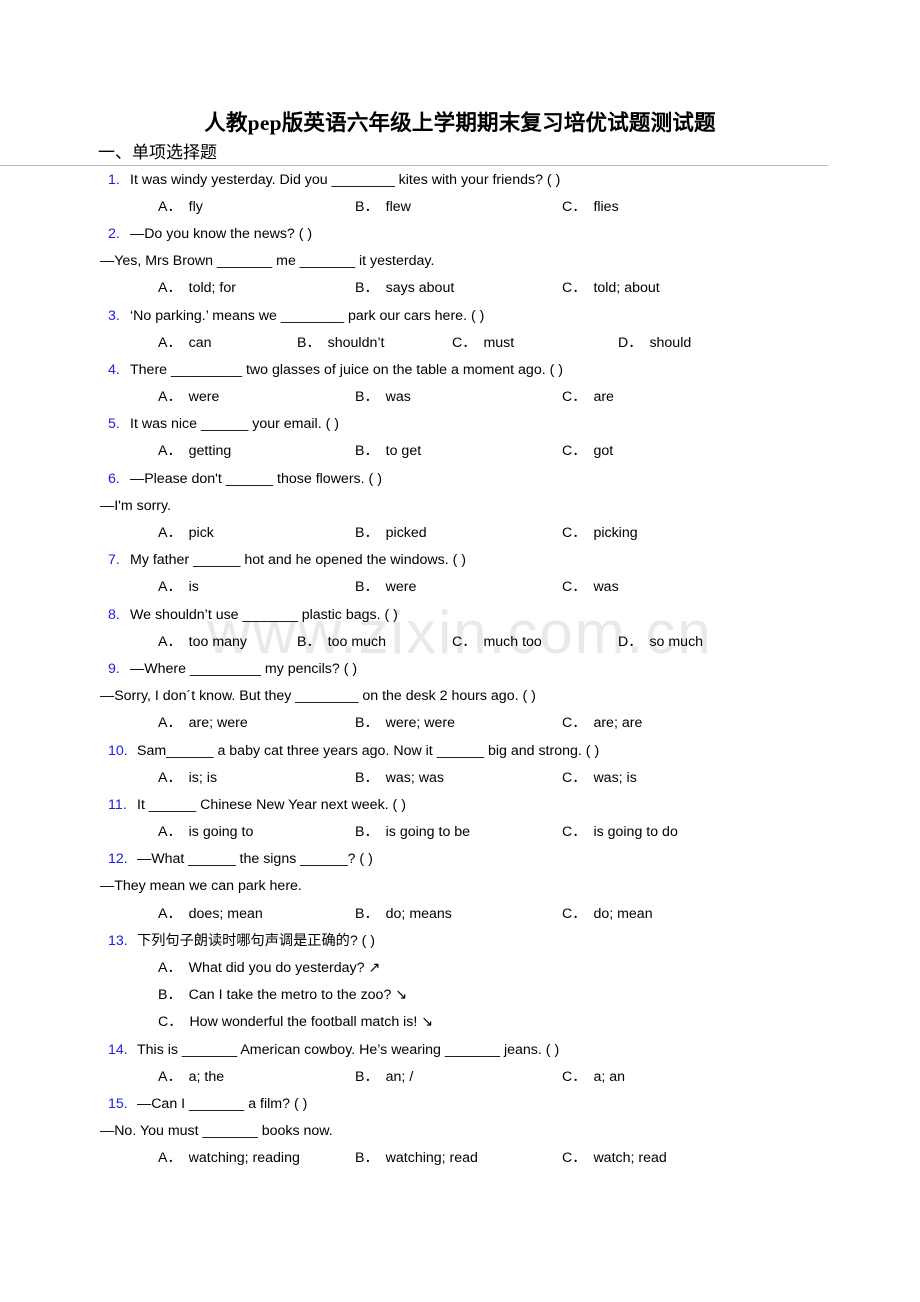 Image resolution: width=920 pixels, height=1302 pixels. What do you see at coordinates (620, 832) in the screenshot?
I see `option-choice: C． is going to do` at bounding box center [620, 832].